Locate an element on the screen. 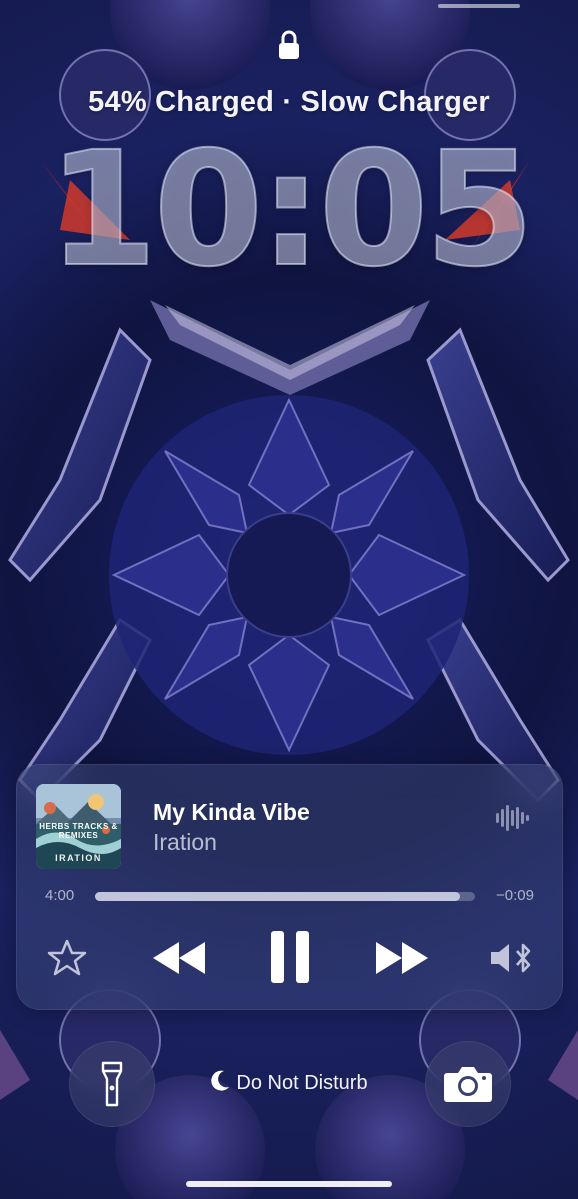  status-bar-indicator is located at coordinates (479, 6).